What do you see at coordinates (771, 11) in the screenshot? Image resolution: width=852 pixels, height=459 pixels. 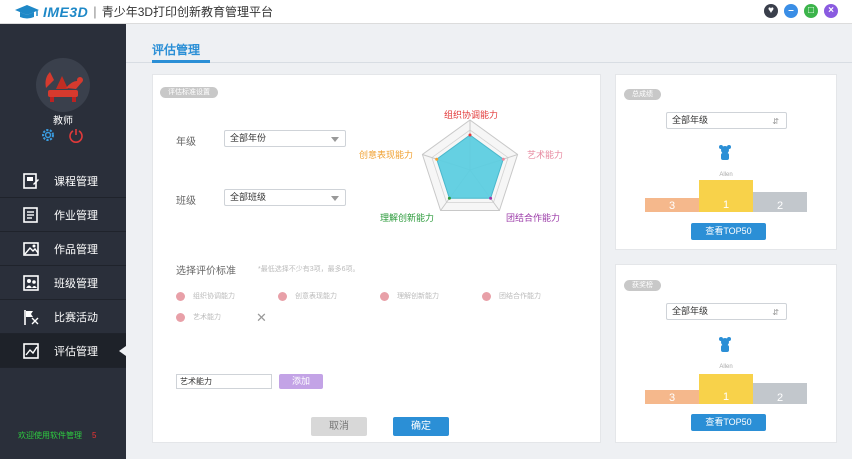 I see `skin-button: ♥` at bounding box center [771, 11].